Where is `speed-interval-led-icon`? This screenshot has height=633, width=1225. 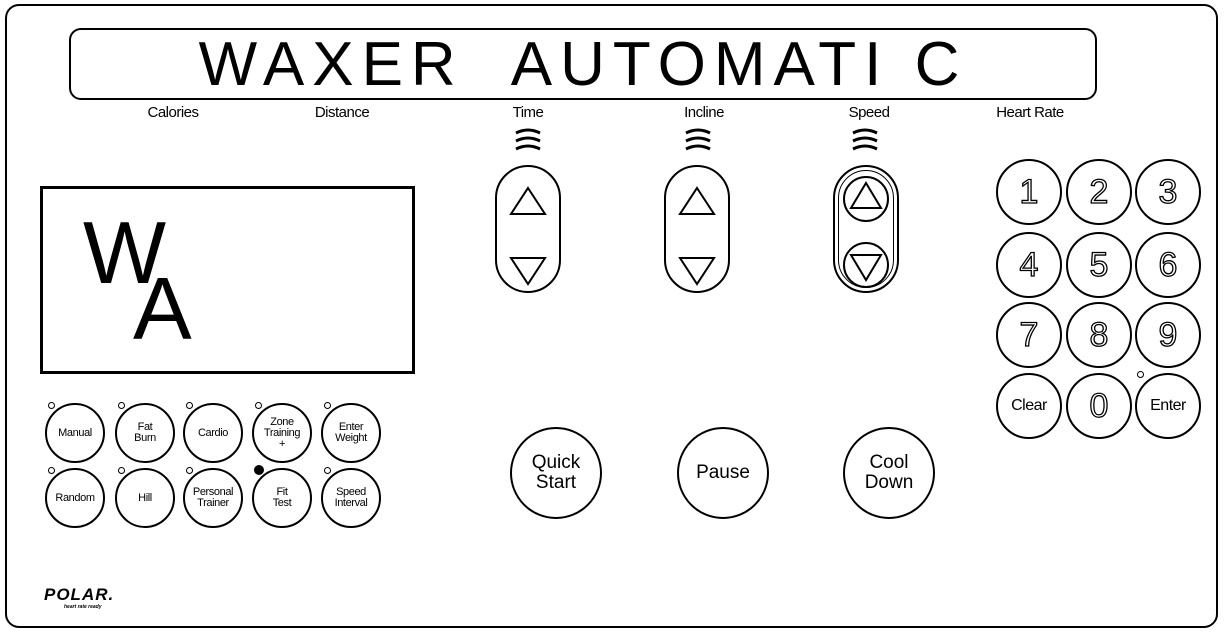
speed-interval-led-icon is located at coordinates (327, 470).